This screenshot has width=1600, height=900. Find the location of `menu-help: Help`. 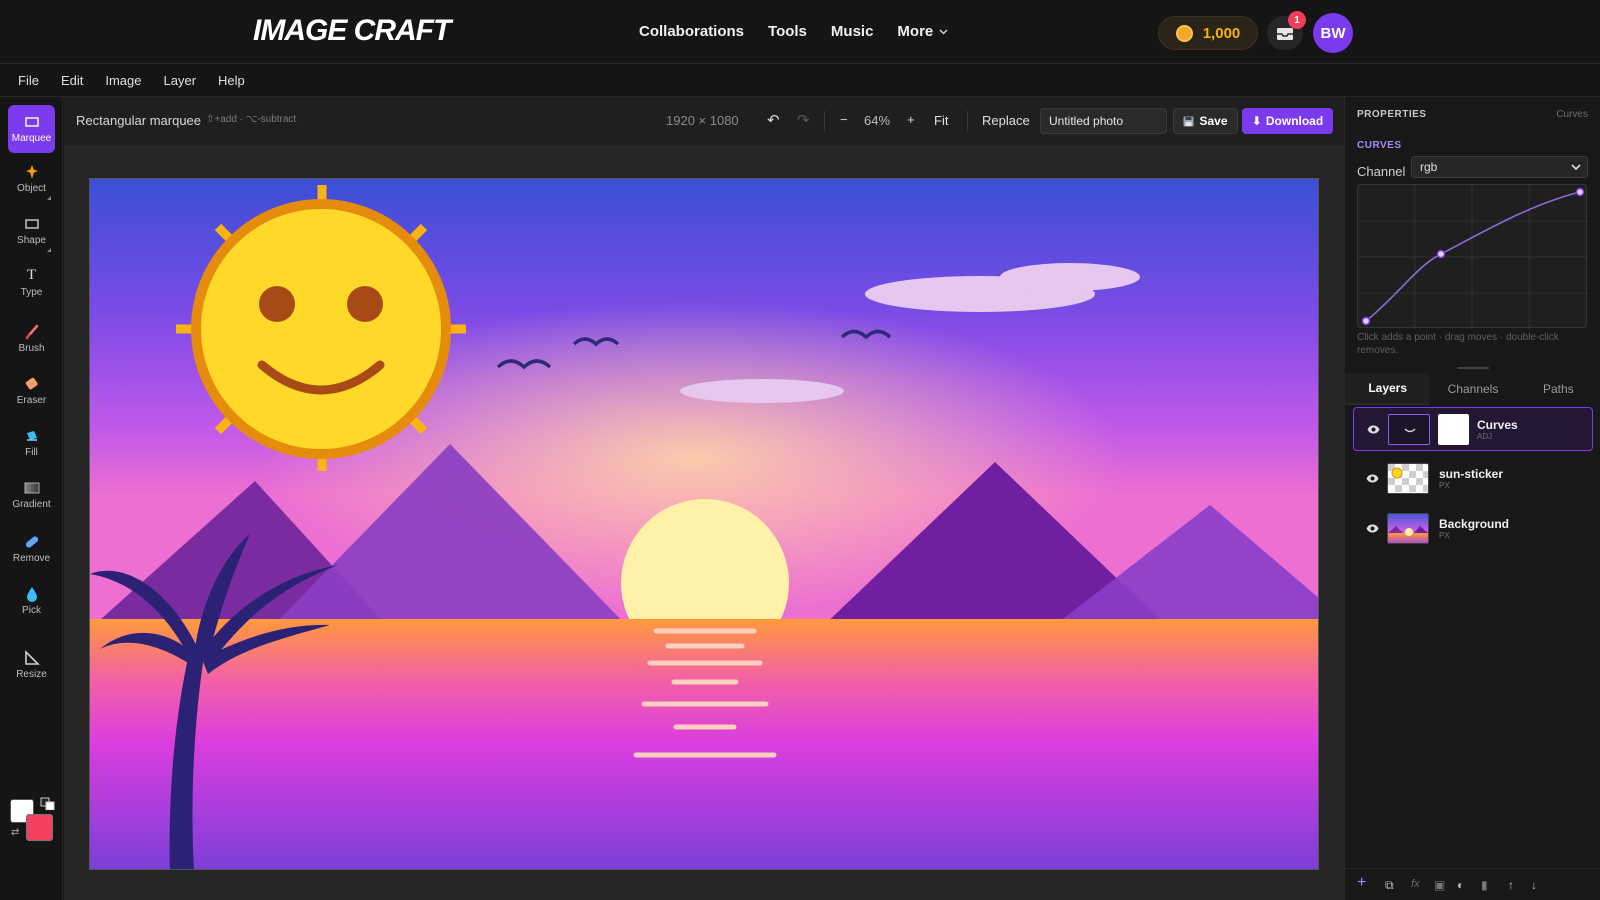

menu-help: Help is located at coordinates (231, 80).